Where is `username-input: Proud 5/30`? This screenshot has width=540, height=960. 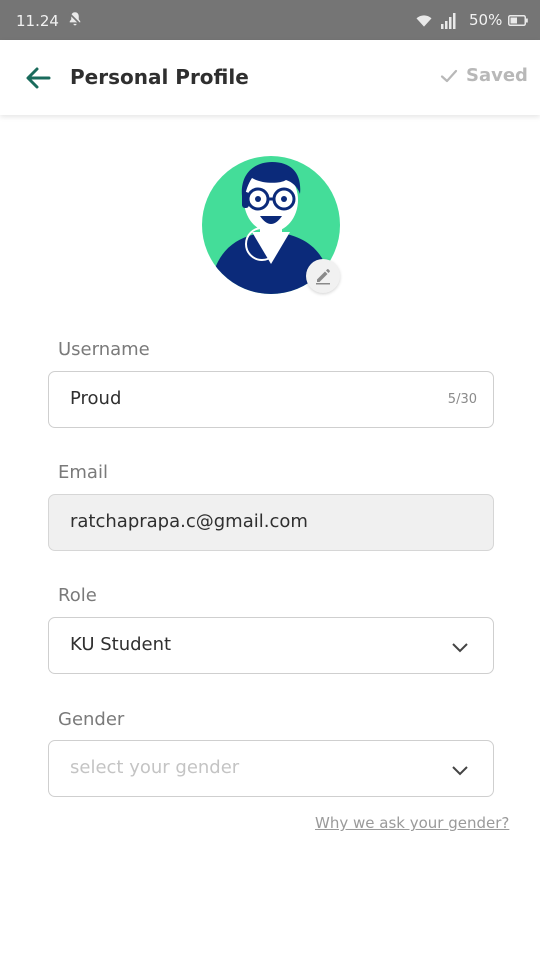
username-input: Proud 5/30 is located at coordinates (271, 399).